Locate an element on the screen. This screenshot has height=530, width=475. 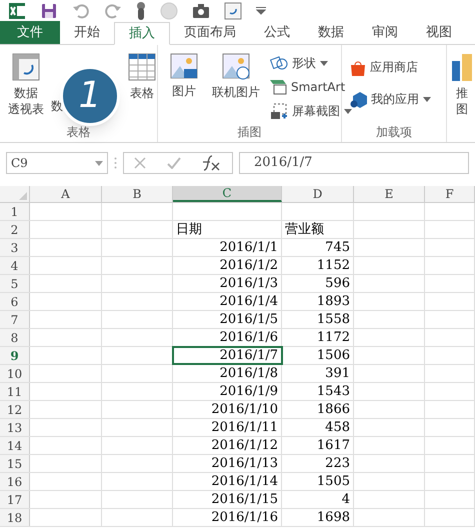
ribbon-tab: 页面布局 is located at coordinates (210, 32).